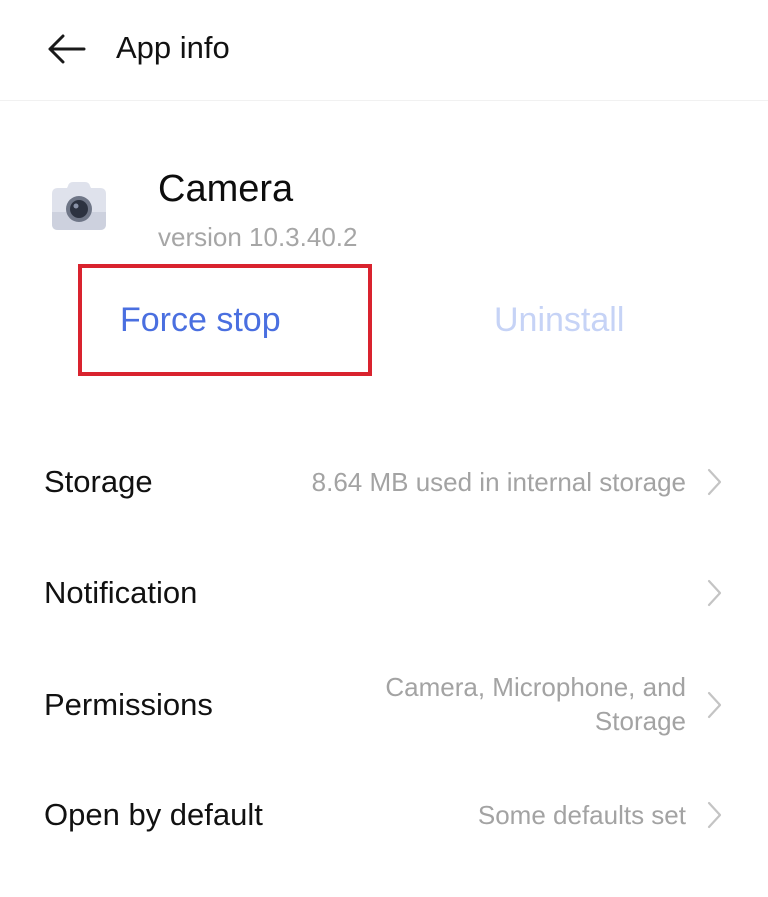 Image resolution: width=768 pixels, height=897 pixels. What do you see at coordinates (226, 189) in the screenshot?
I see `app-name: Camera` at bounding box center [226, 189].